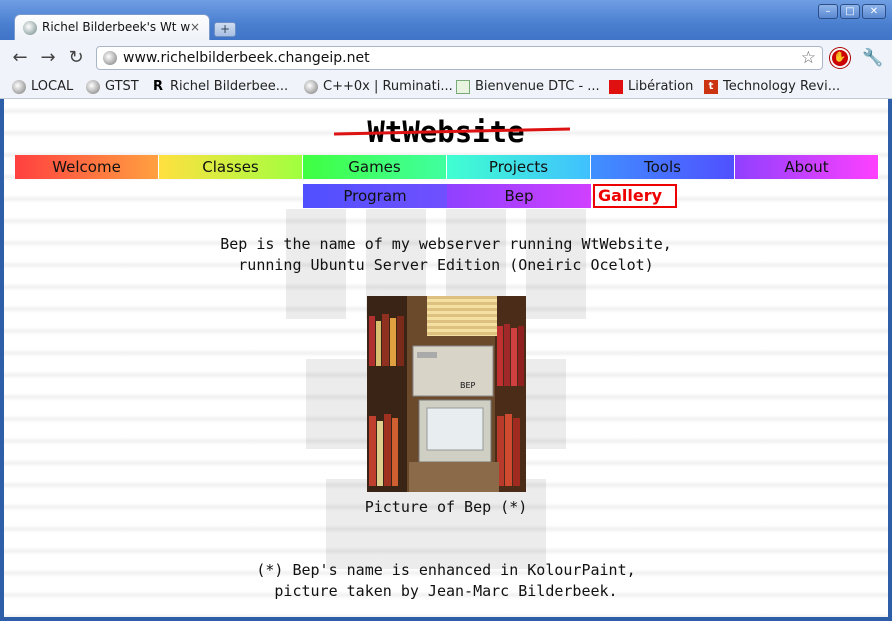  Describe the element at coordinates (661, 86) in the screenshot. I see `bookmark-label: Libération` at that location.